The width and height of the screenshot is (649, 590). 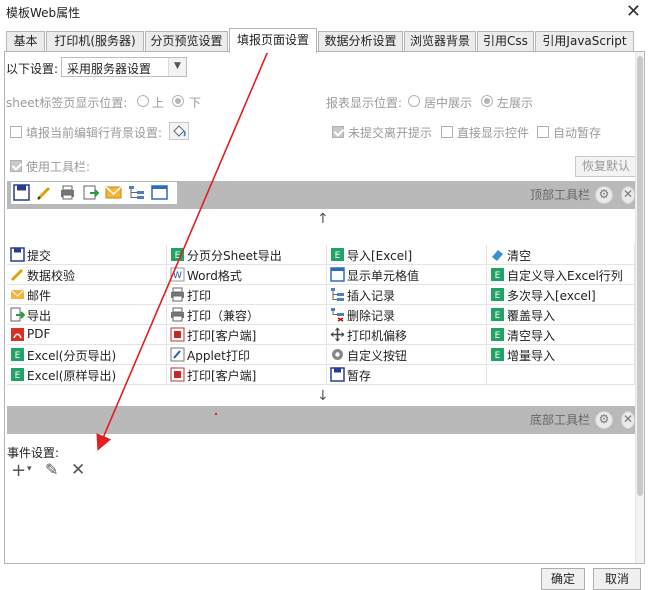 What do you see at coordinates (640, 276) in the screenshot?
I see `scrollbar-thumb` at bounding box center [640, 276].